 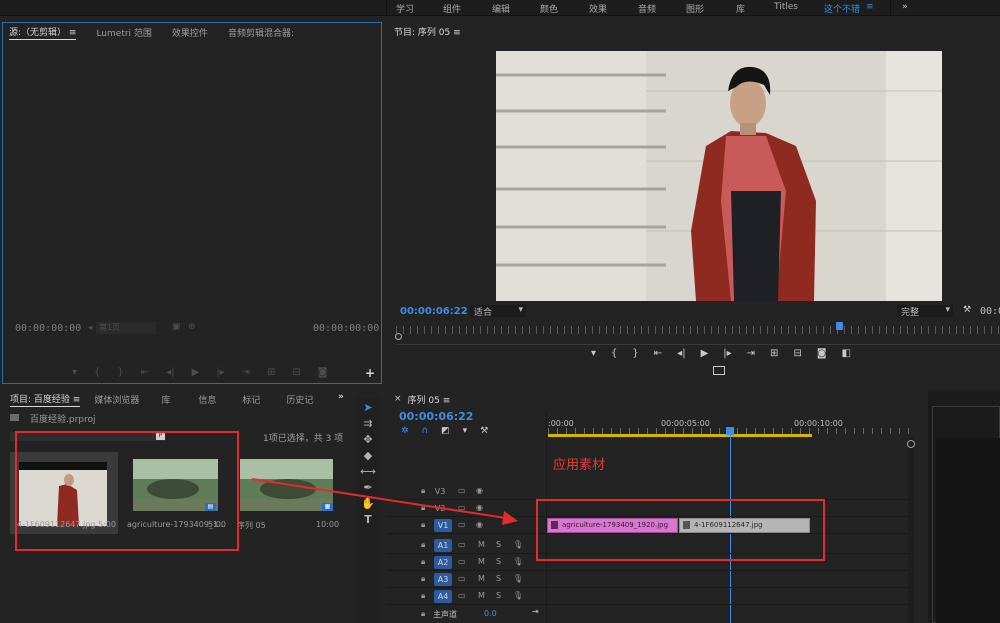 I want to click on scrollbar-handle, so click(x=911, y=444).